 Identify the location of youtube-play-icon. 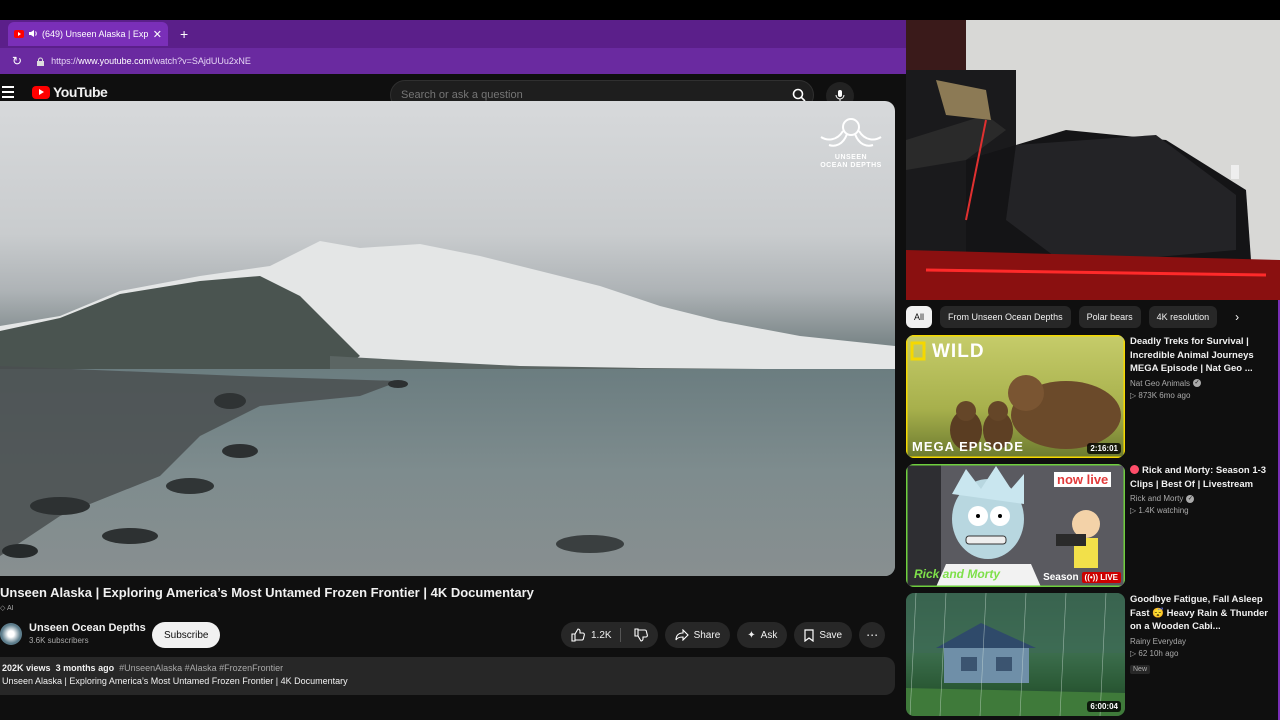
(41, 92).